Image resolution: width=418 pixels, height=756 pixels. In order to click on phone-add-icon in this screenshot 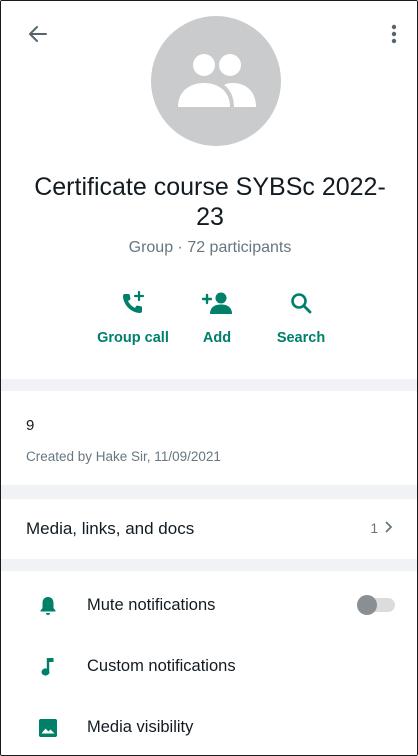, I will do `click(134, 301)`.